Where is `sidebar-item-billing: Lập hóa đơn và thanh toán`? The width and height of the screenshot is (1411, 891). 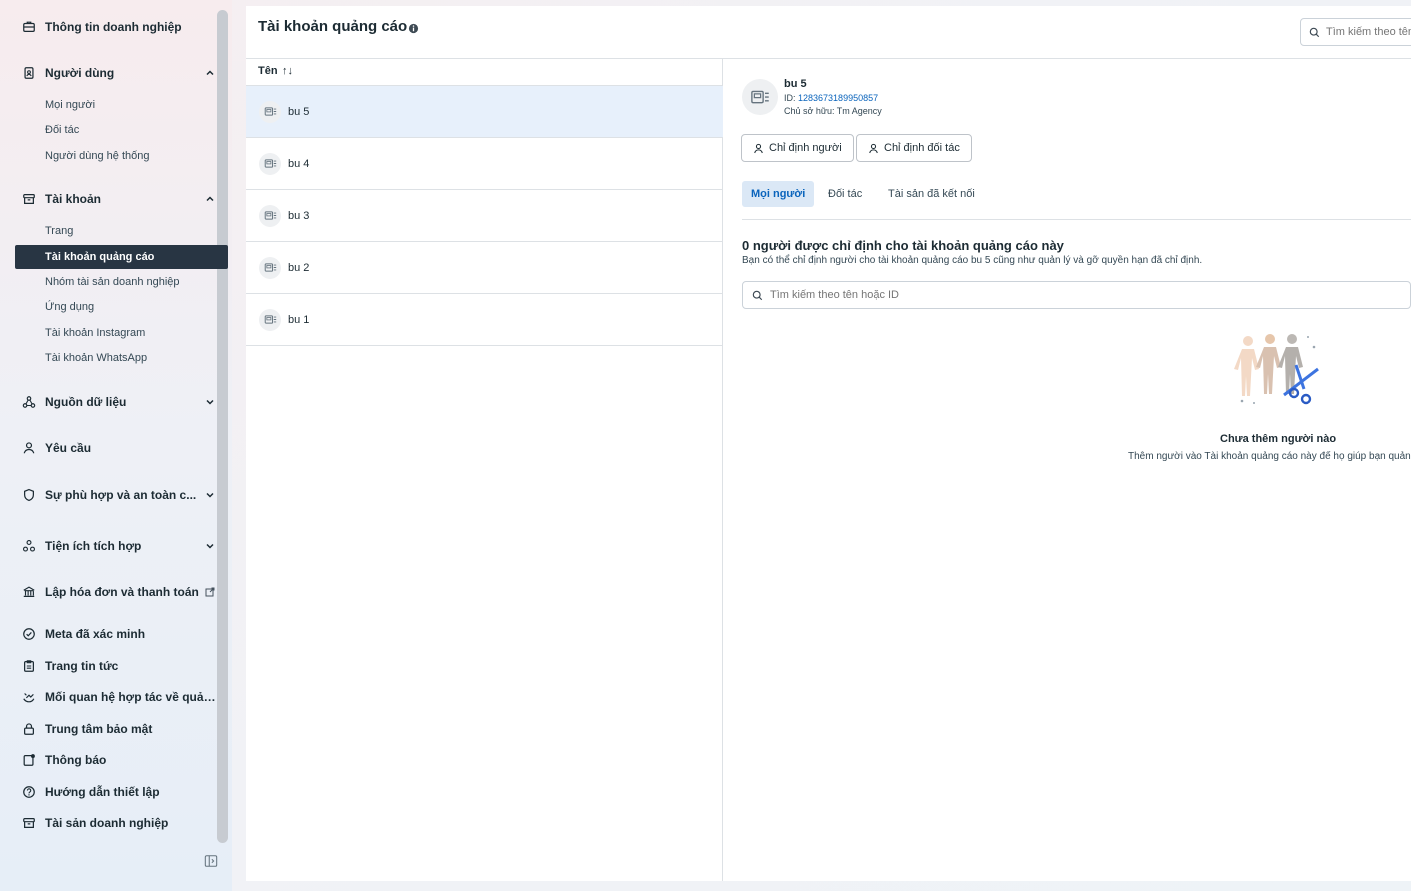 sidebar-item-billing: Lập hóa đơn và thanh toán is located at coordinates (118, 592).